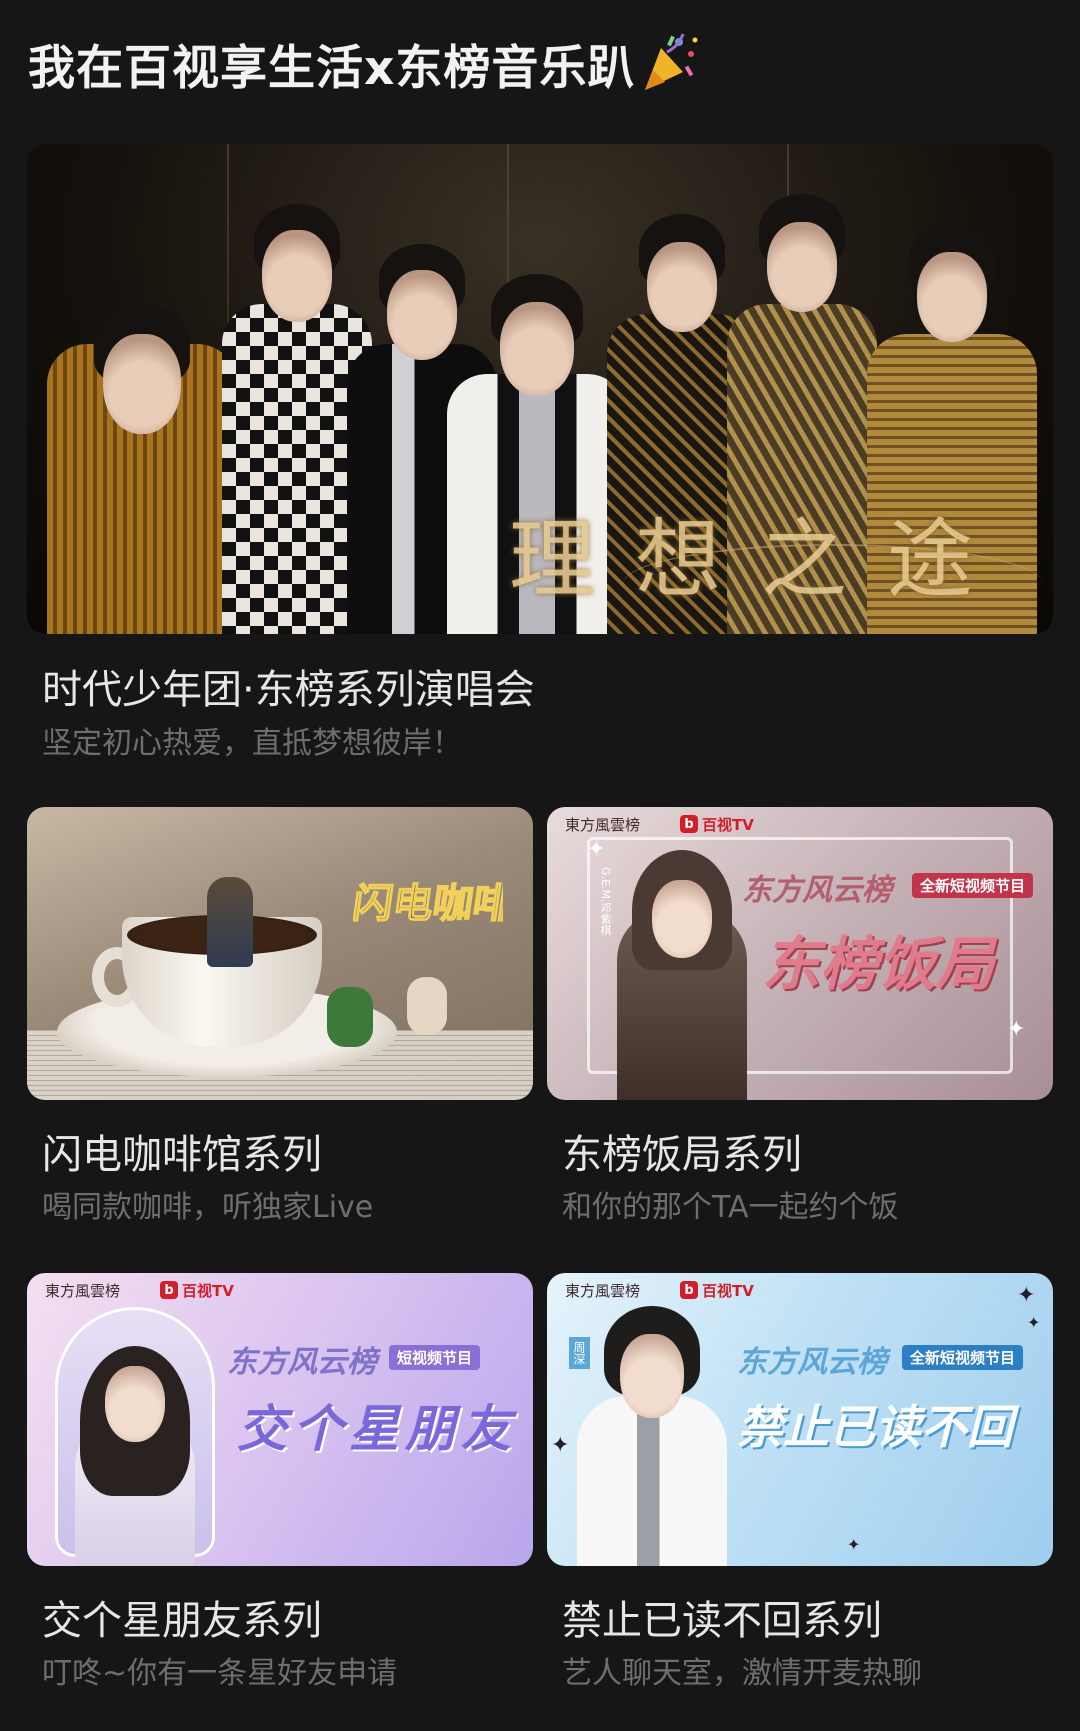  What do you see at coordinates (435, 1357) in the screenshot?
I see `promo-tag: 短视频节目` at bounding box center [435, 1357].